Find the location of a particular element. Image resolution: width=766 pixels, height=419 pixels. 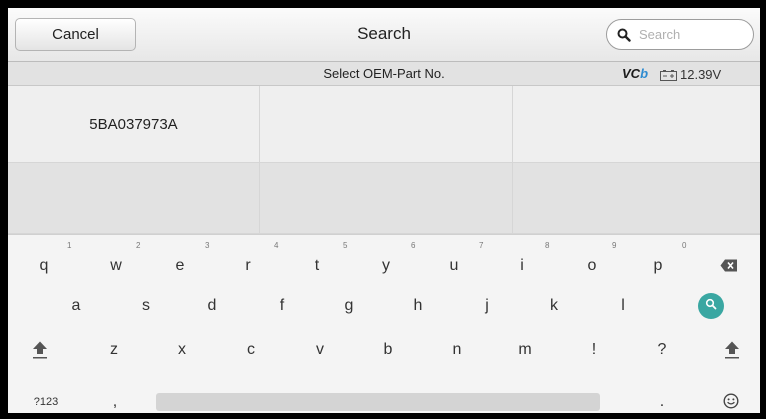

key-q: q is located at coordinates (44, 266).